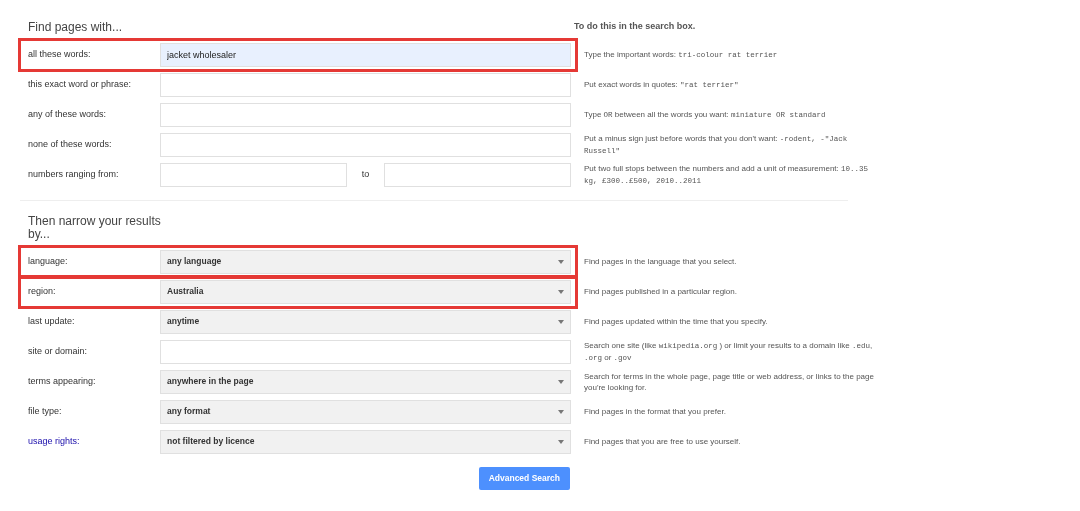  What do you see at coordinates (60, 54) in the screenshot?
I see `field-label: all these words:` at bounding box center [60, 54].